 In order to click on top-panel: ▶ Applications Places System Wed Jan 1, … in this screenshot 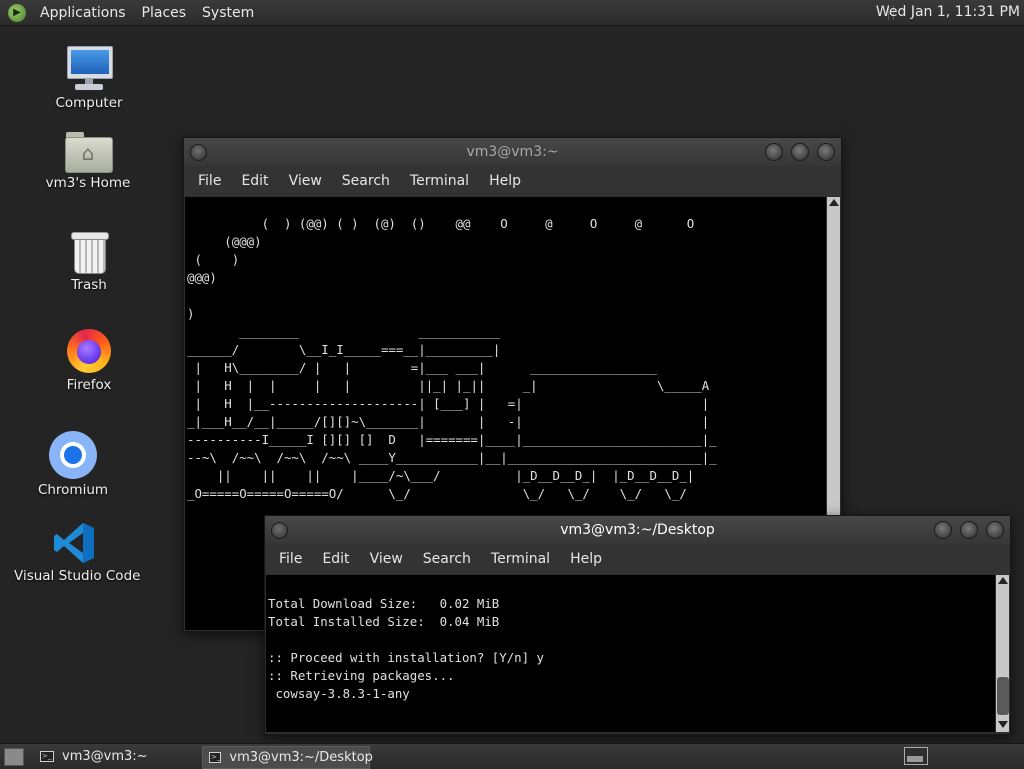, I will do `click(512, 13)`.